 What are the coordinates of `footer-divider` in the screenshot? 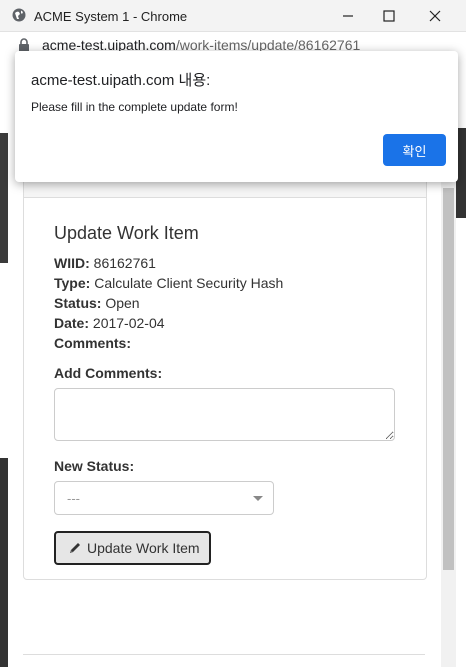 It's located at (224, 654).